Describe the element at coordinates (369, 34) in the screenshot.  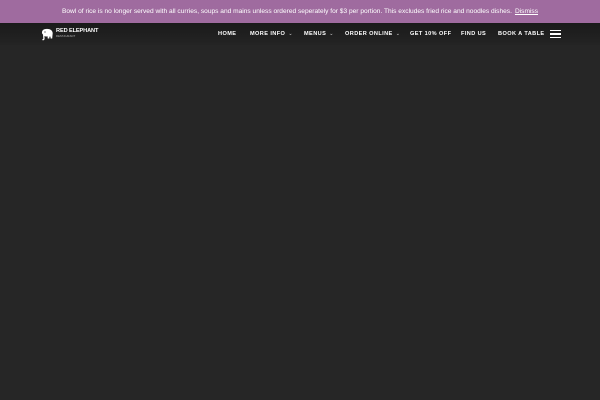
I see `nav-order-online-label: ORDER ONLINE` at that location.